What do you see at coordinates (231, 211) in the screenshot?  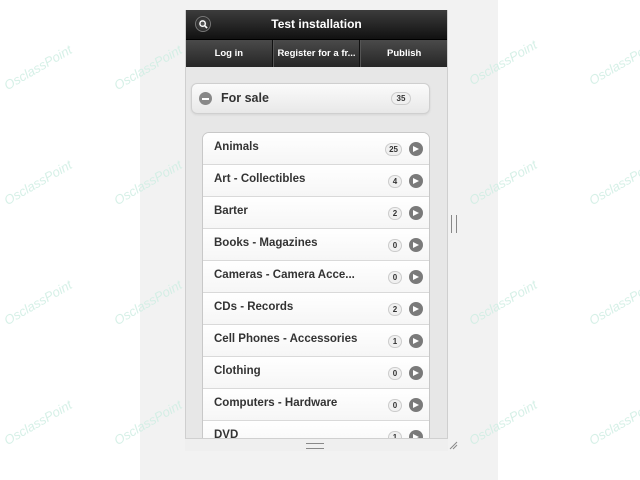 I see `category-label: Barter` at bounding box center [231, 211].